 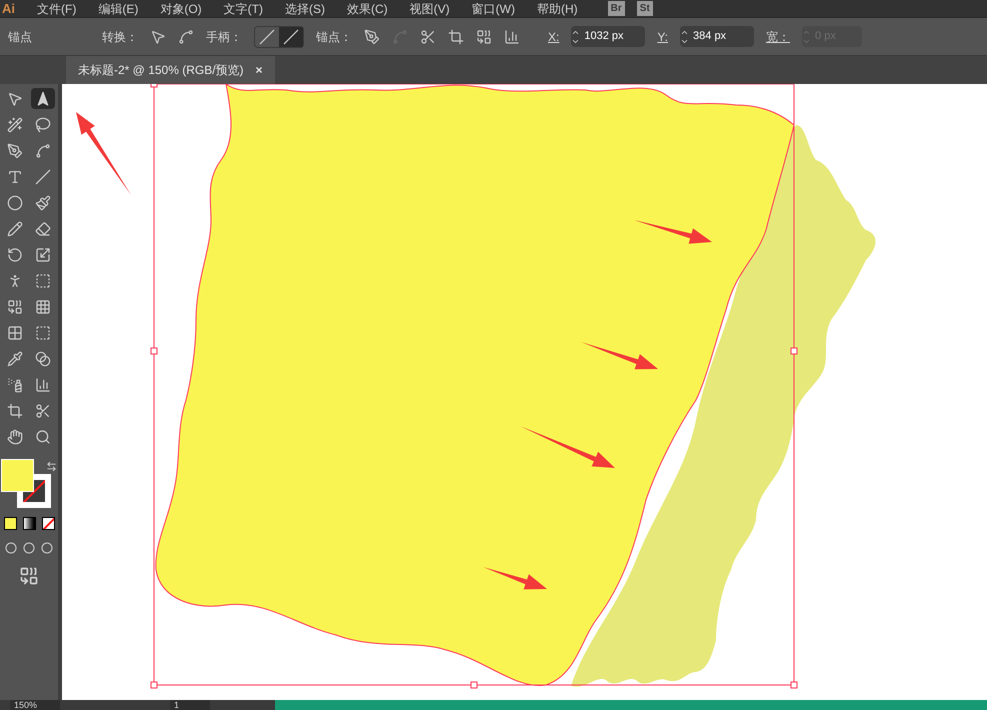 I want to click on wand-icon, so click(x=15, y=124).